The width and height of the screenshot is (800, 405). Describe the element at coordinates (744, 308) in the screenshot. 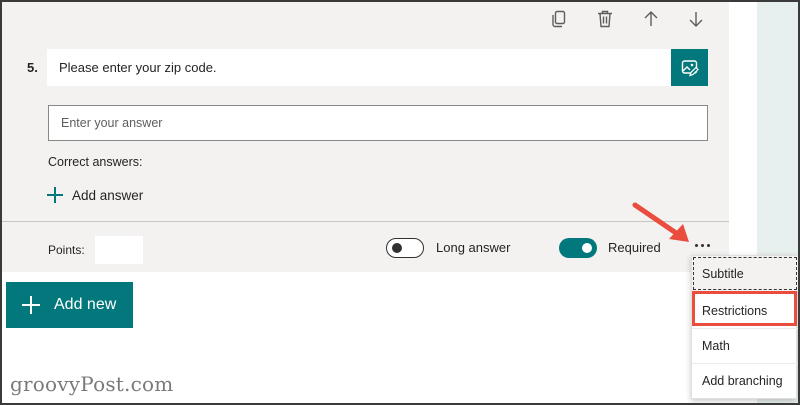

I see `annotation-highlight-box` at that location.